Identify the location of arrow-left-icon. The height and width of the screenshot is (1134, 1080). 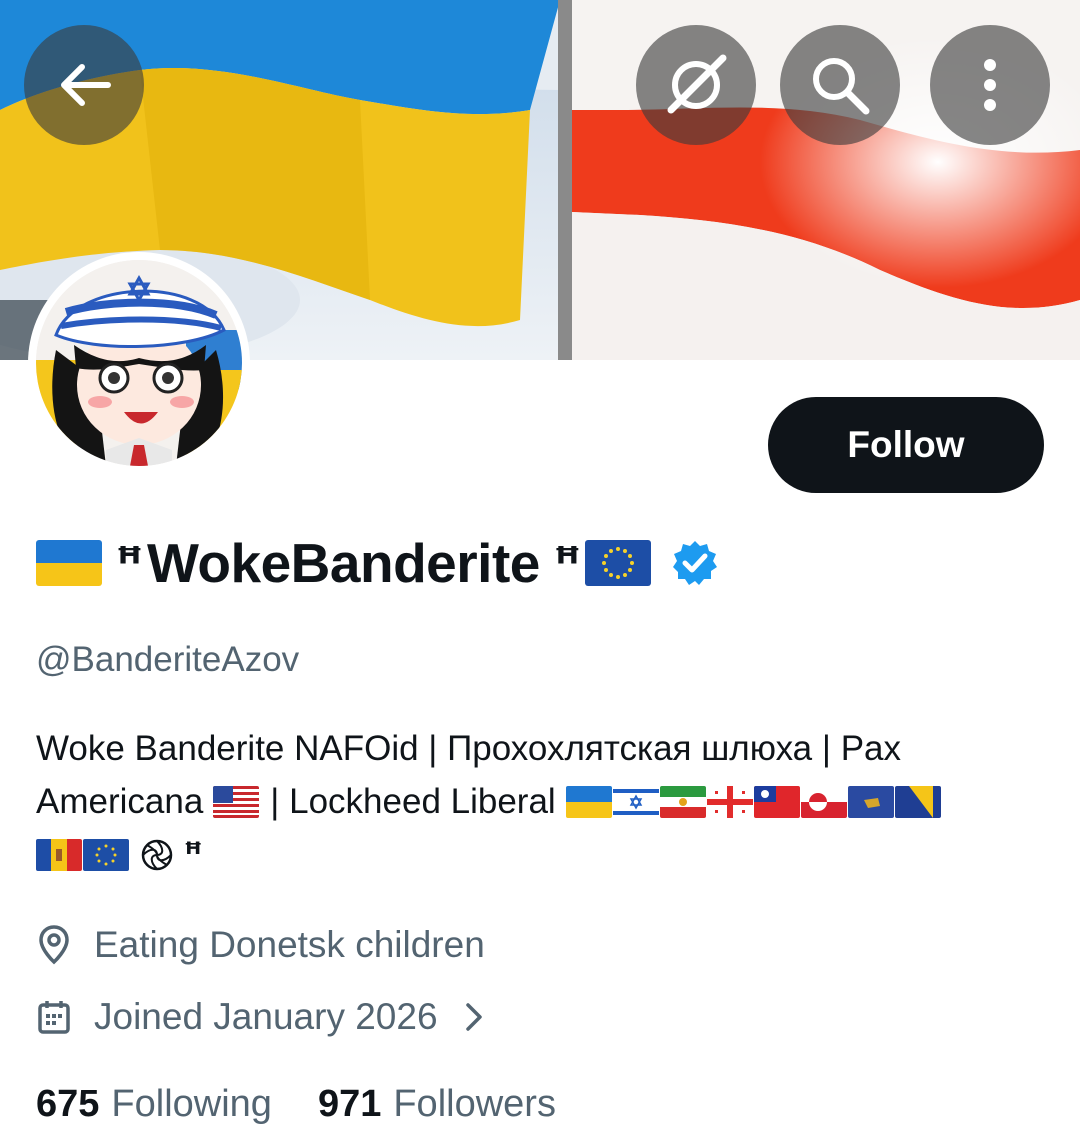
(86, 85).